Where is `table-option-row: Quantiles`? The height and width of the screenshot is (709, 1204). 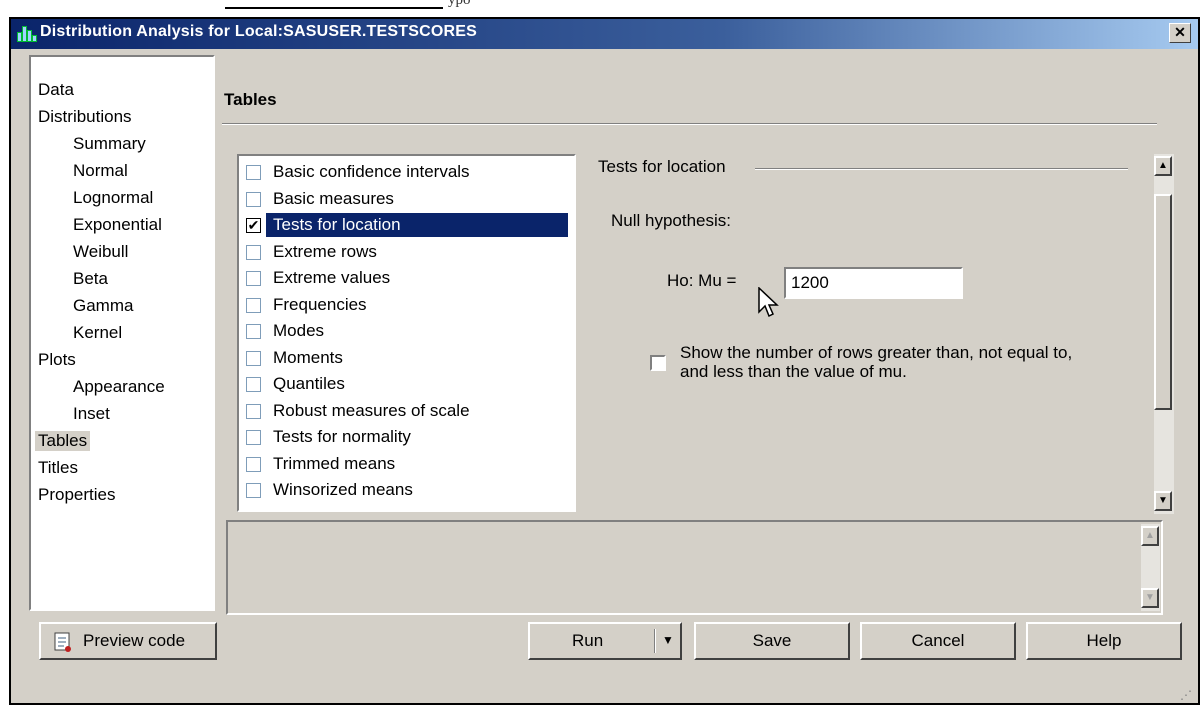
table-option-row: Quantiles is located at coordinates (407, 384).